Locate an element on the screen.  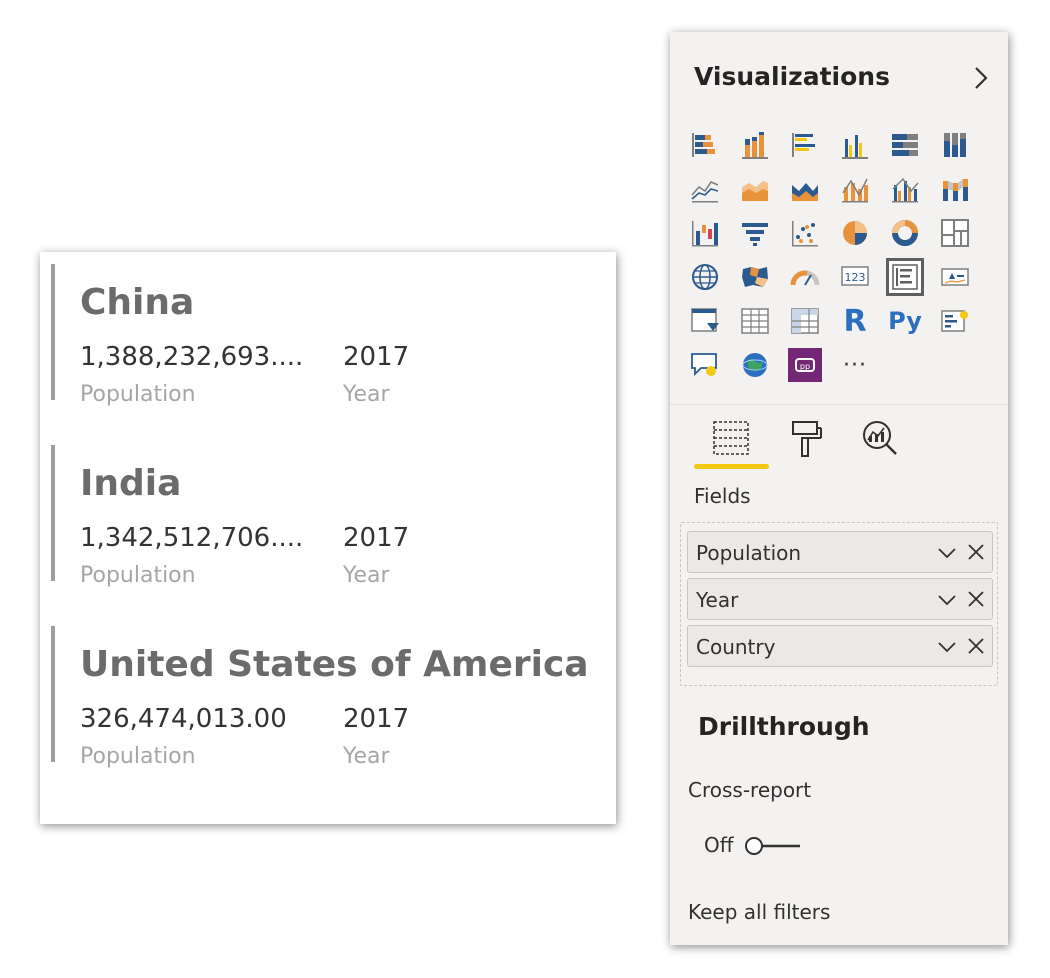
active-tab-indicator is located at coordinates (731, 466).